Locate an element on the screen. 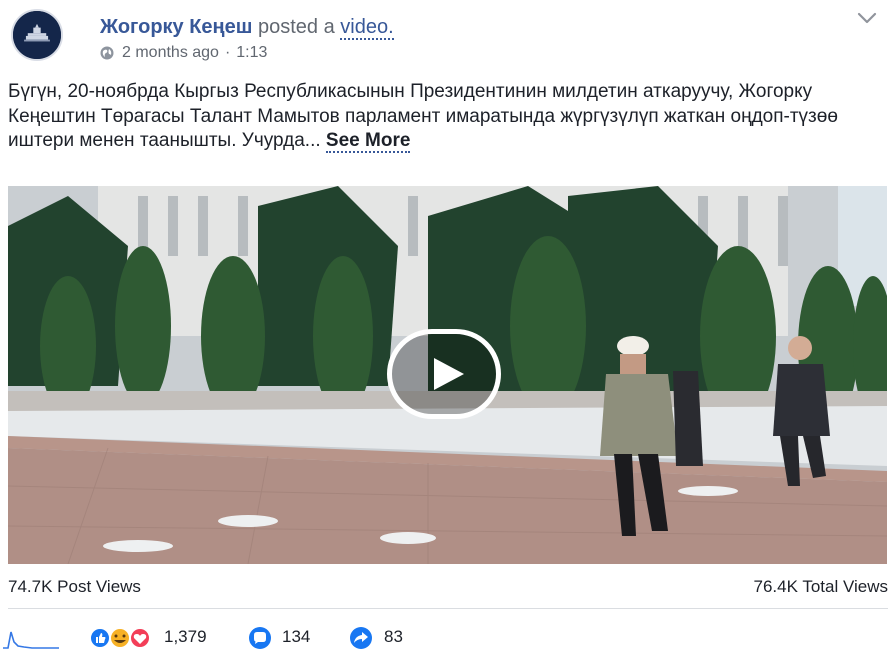  video-link: video. is located at coordinates (367, 28).